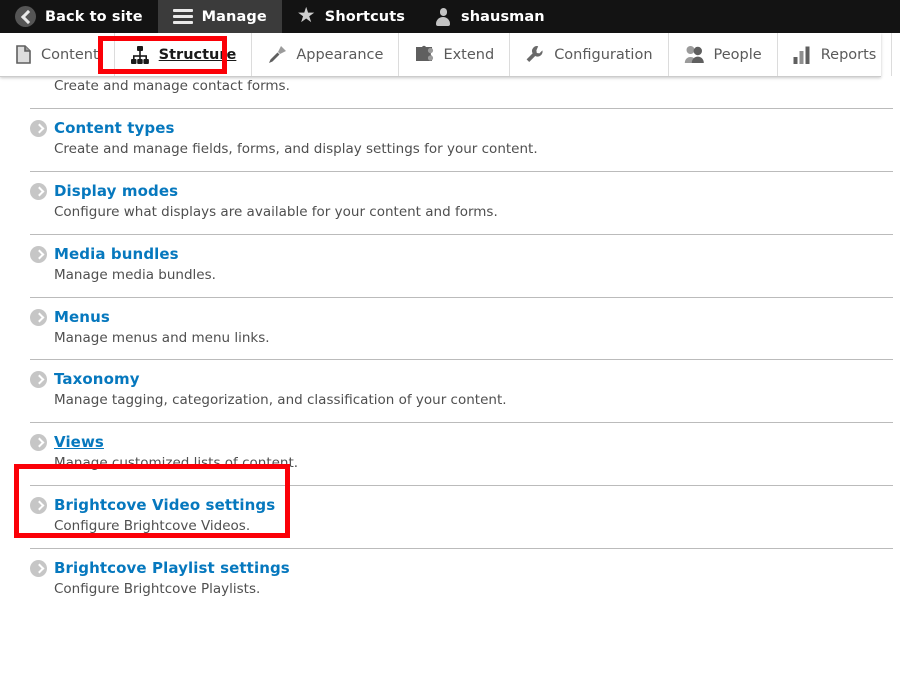  Describe the element at coordinates (450, 92) in the screenshot. I see `list-item: Create and manage contact forms.` at that location.